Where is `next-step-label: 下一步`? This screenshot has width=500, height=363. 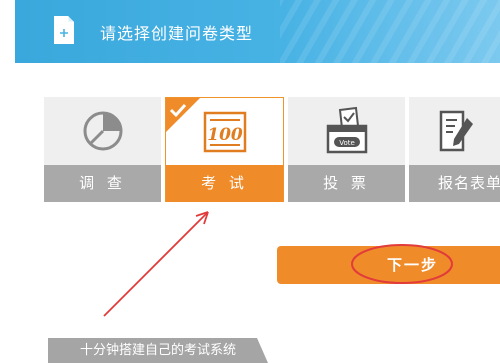 next-step-label: 下一步 is located at coordinates (413, 265).